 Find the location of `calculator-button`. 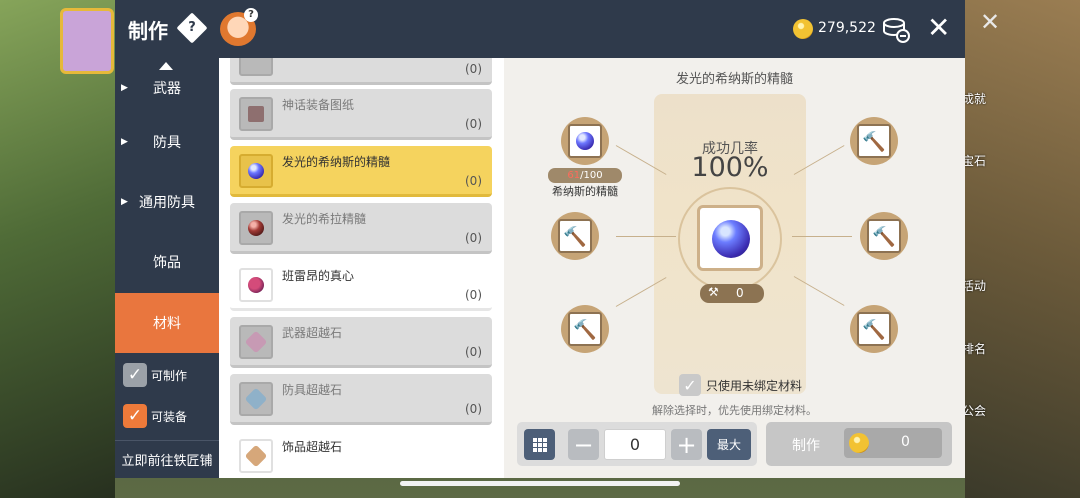

calculator-button is located at coordinates (539, 444).